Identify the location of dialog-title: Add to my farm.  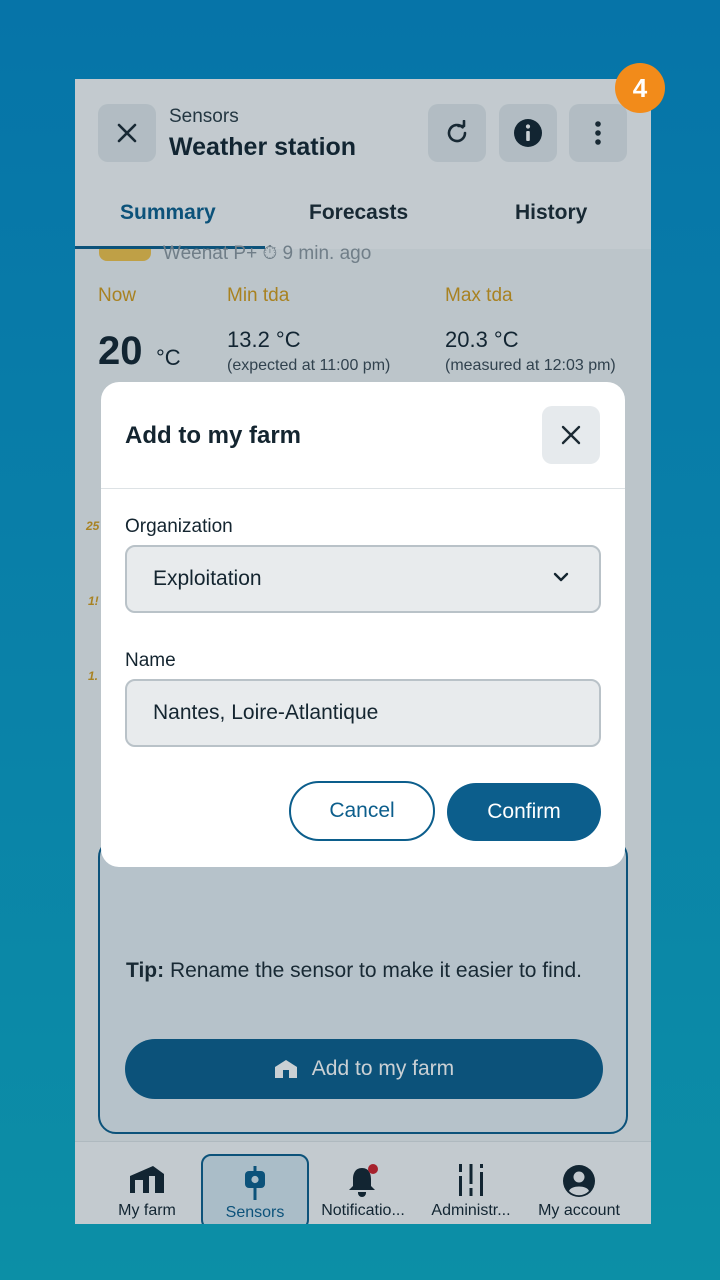
(213, 435).